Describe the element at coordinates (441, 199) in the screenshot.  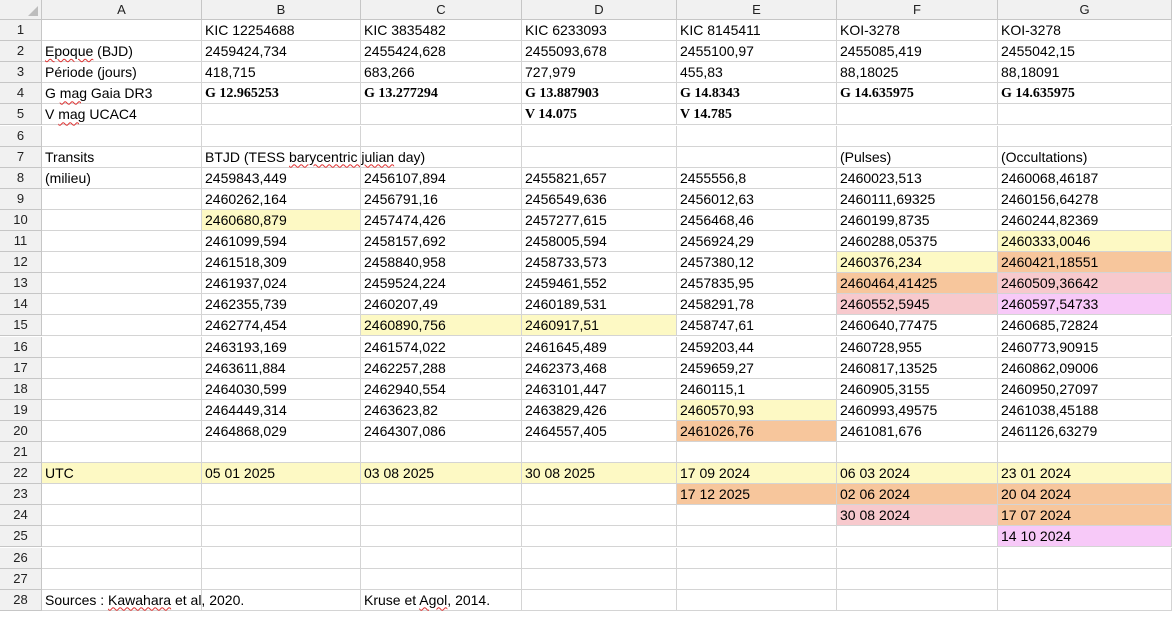
I see `cell-c9: 2456791,16` at that location.